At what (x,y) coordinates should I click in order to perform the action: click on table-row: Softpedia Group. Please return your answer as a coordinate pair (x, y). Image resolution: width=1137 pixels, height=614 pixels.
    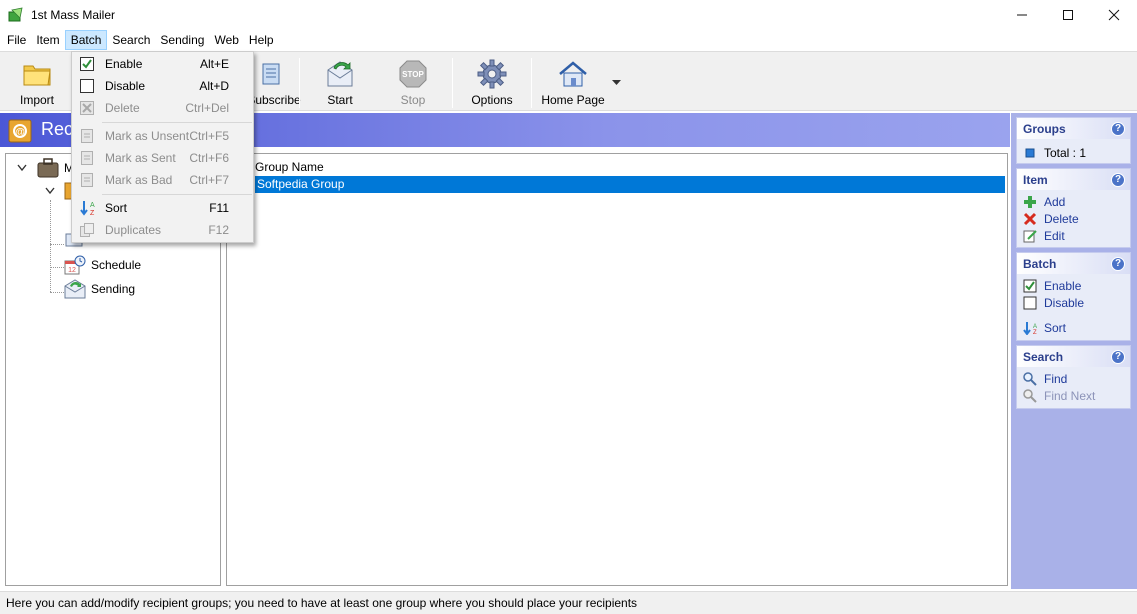
    Looking at the image, I should click on (630, 184).